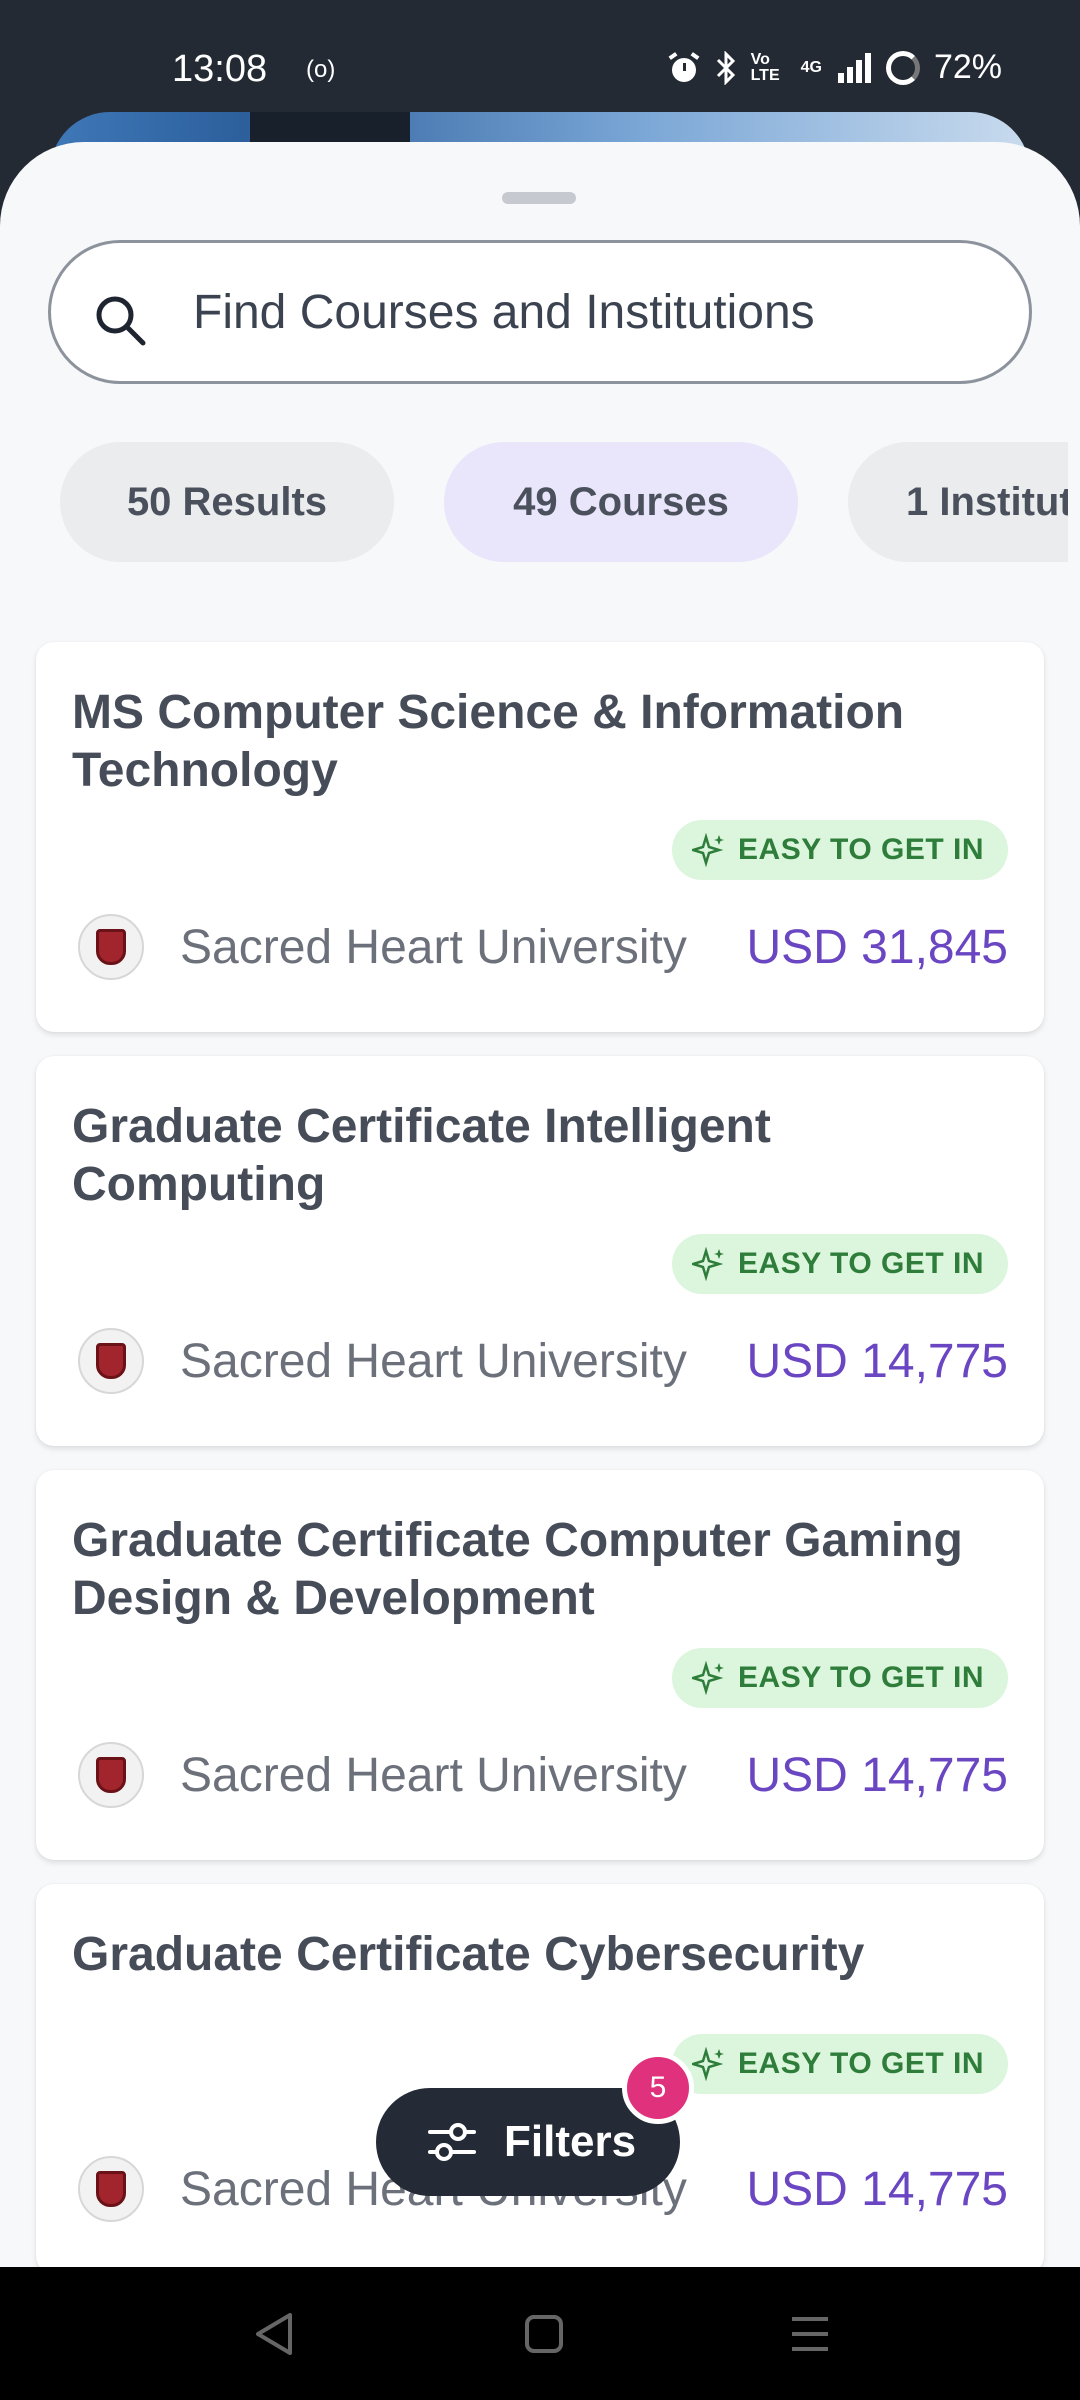 The image size is (1080, 2400). I want to click on cast-indicator: (o), so click(321, 69).